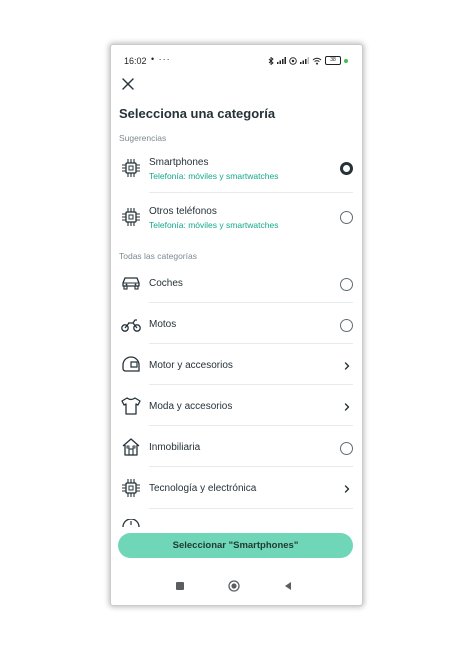 This screenshot has width=472, height=650. What do you see at coordinates (131, 364) in the screenshot?
I see `helmet-icon` at bounding box center [131, 364].